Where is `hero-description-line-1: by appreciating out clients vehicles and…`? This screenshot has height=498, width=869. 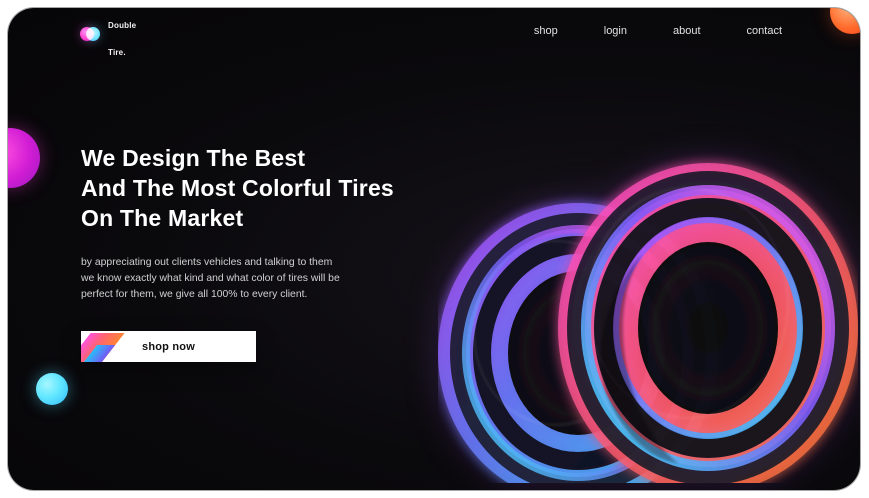
hero-description-line-1: by appreciating out clients vehicles and… is located at coordinates (207, 262).